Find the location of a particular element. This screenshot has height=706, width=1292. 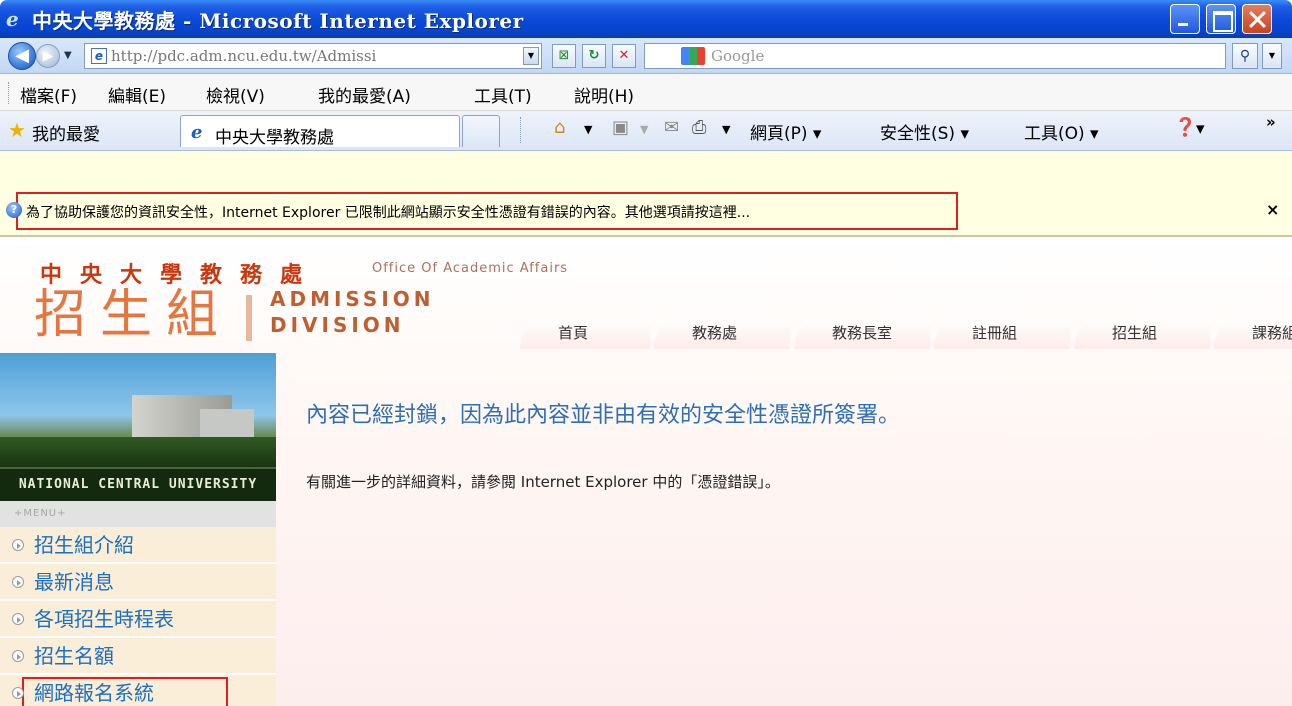

sidebar-item-intro: 招生組介紹 is located at coordinates (138, 545).